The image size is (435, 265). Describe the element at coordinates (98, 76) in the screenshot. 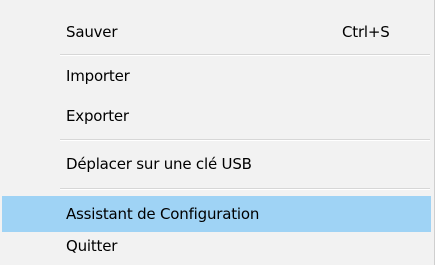

I see `menu-item-label: Importer` at that location.